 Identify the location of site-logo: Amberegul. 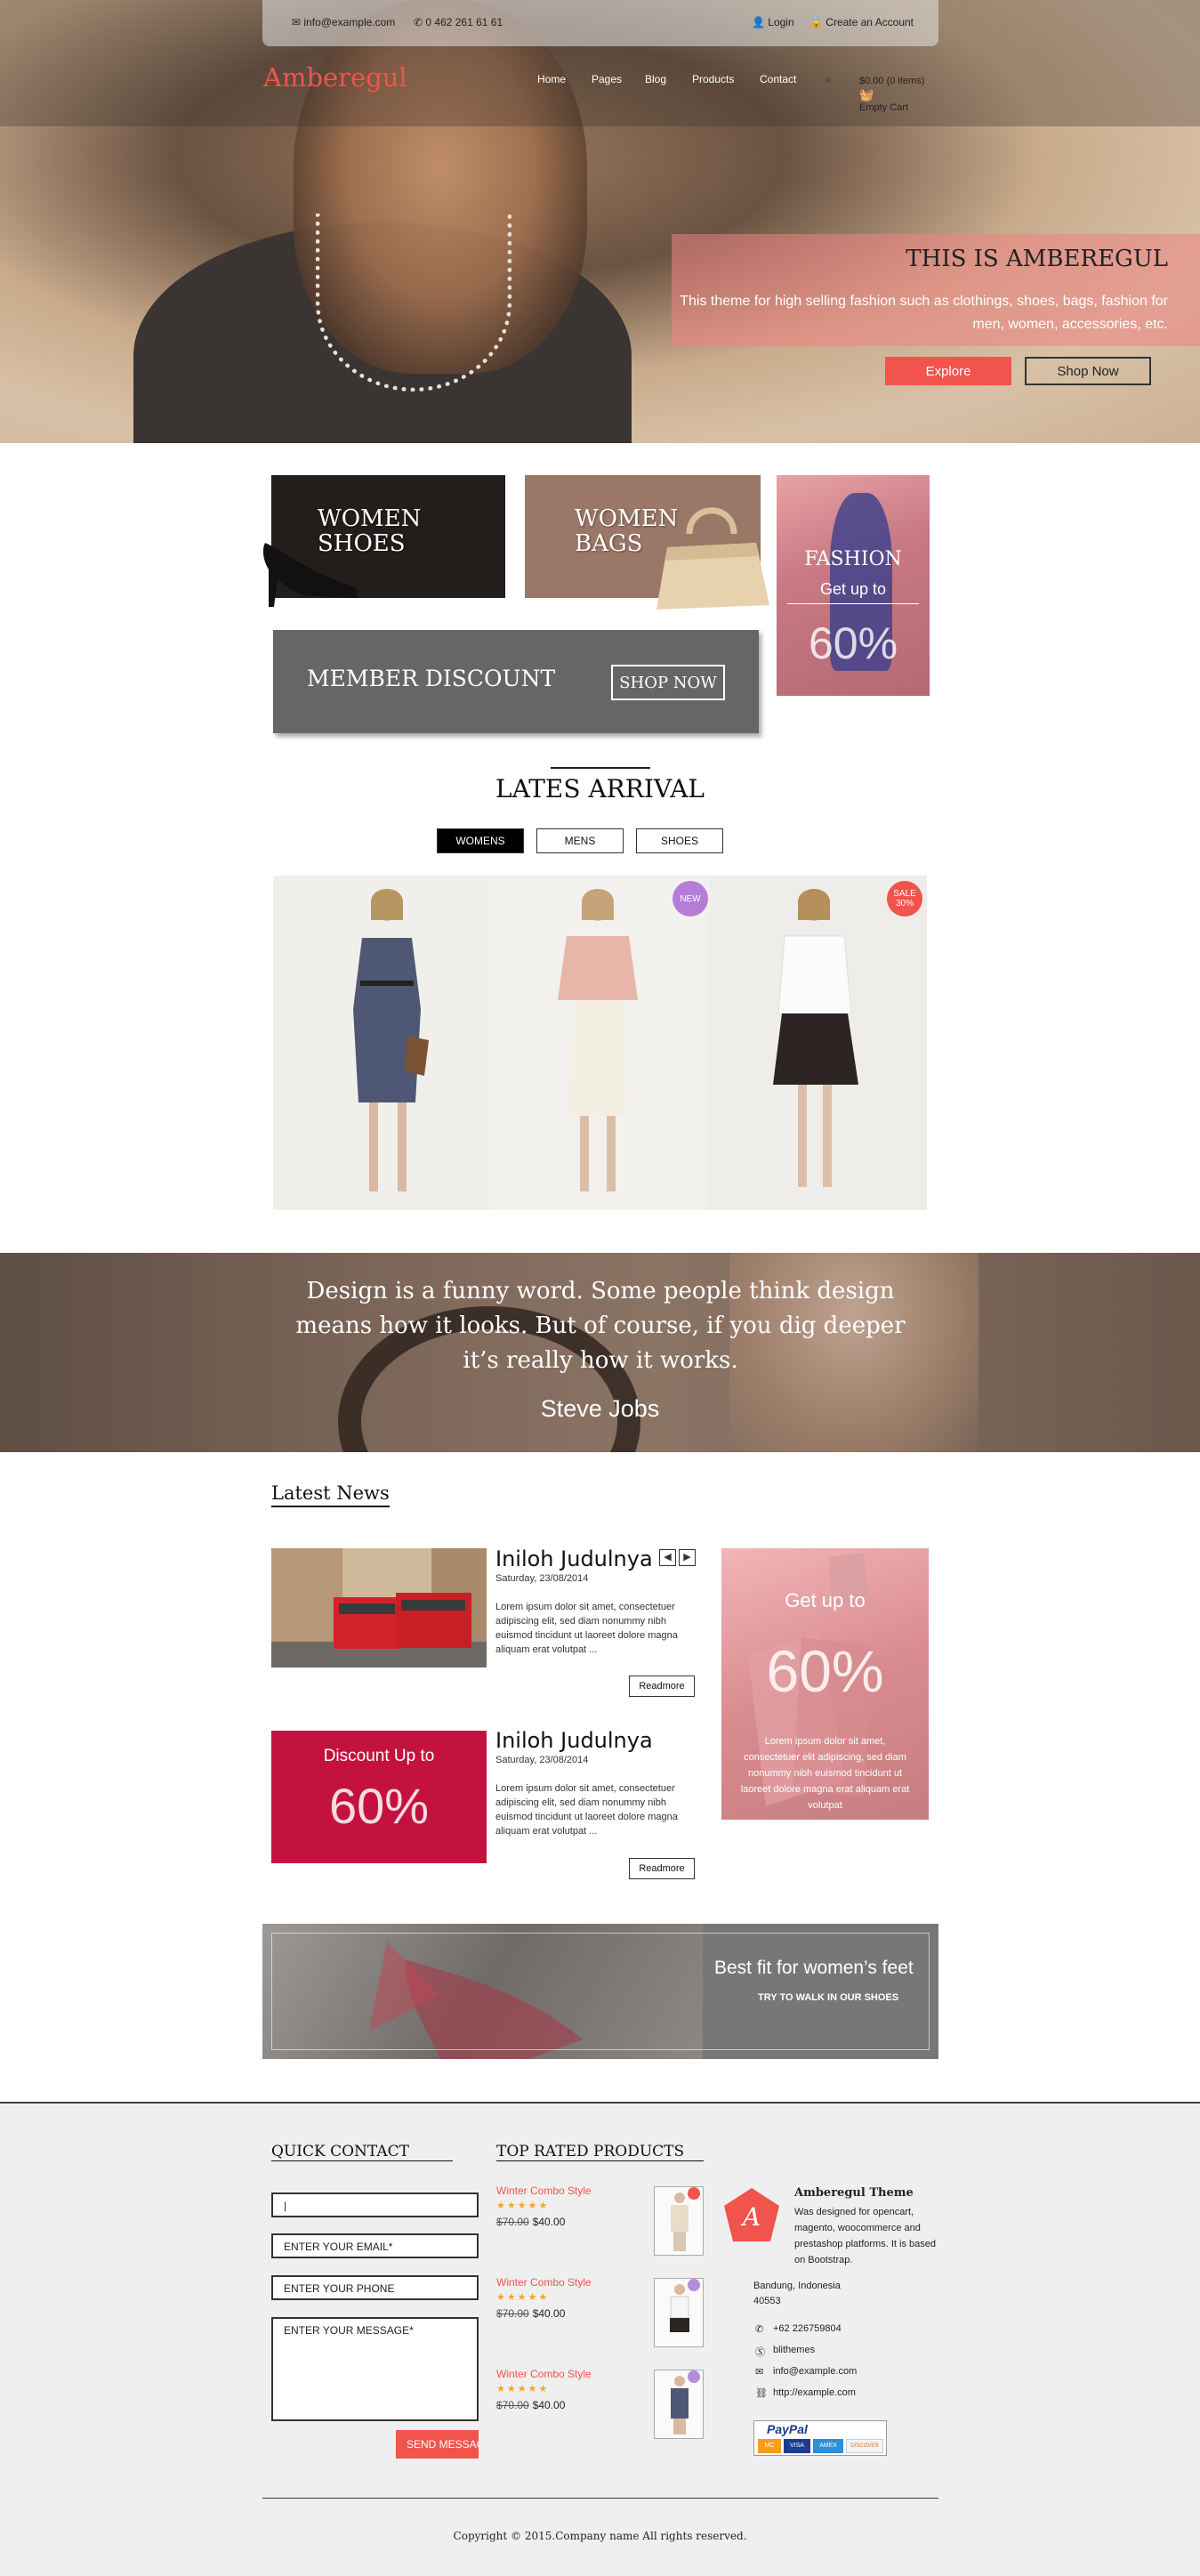
(335, 77).